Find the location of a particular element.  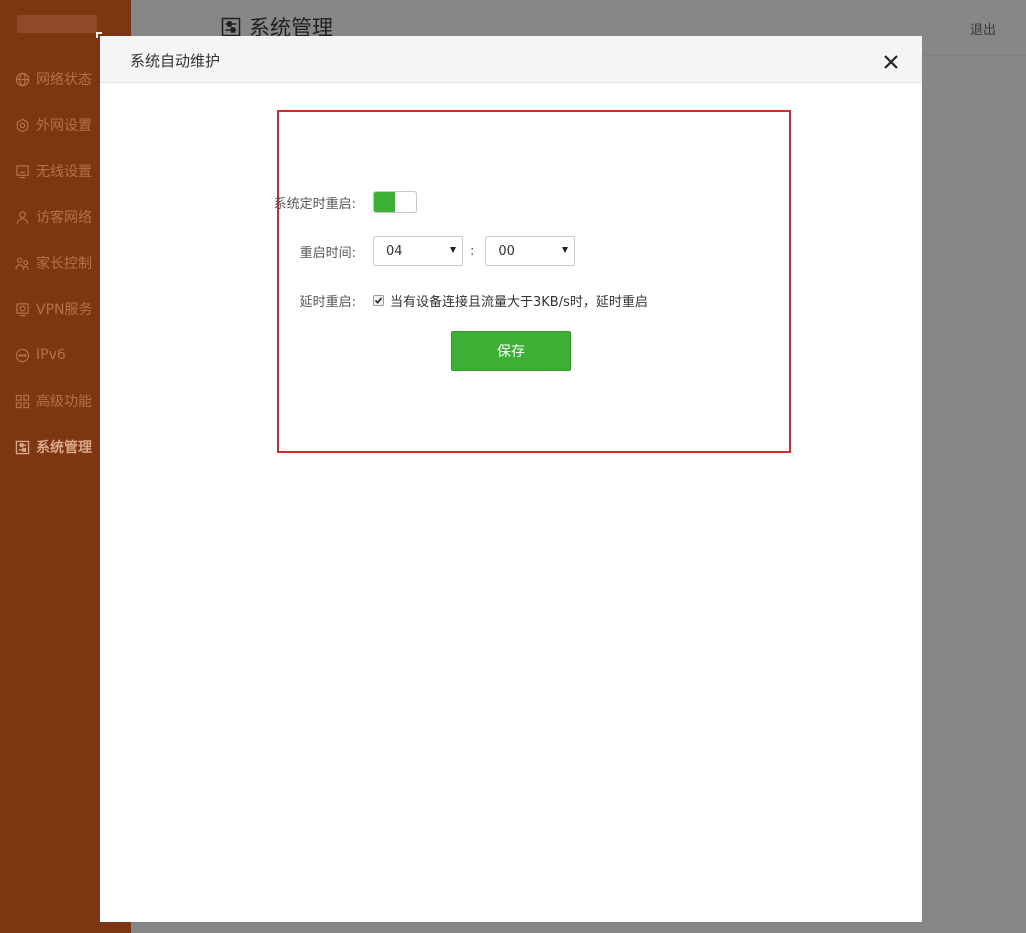

globe-icon is located at coordinates (22, 79).